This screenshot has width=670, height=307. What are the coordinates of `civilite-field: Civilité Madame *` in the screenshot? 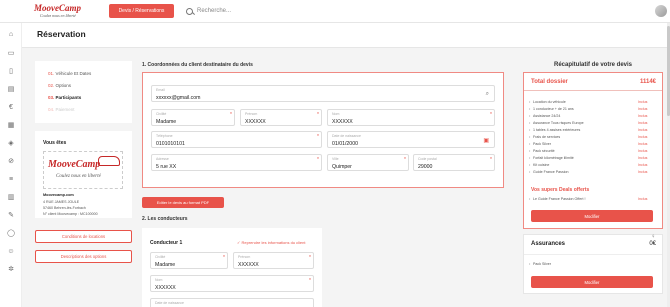 It's located at (193, 117).